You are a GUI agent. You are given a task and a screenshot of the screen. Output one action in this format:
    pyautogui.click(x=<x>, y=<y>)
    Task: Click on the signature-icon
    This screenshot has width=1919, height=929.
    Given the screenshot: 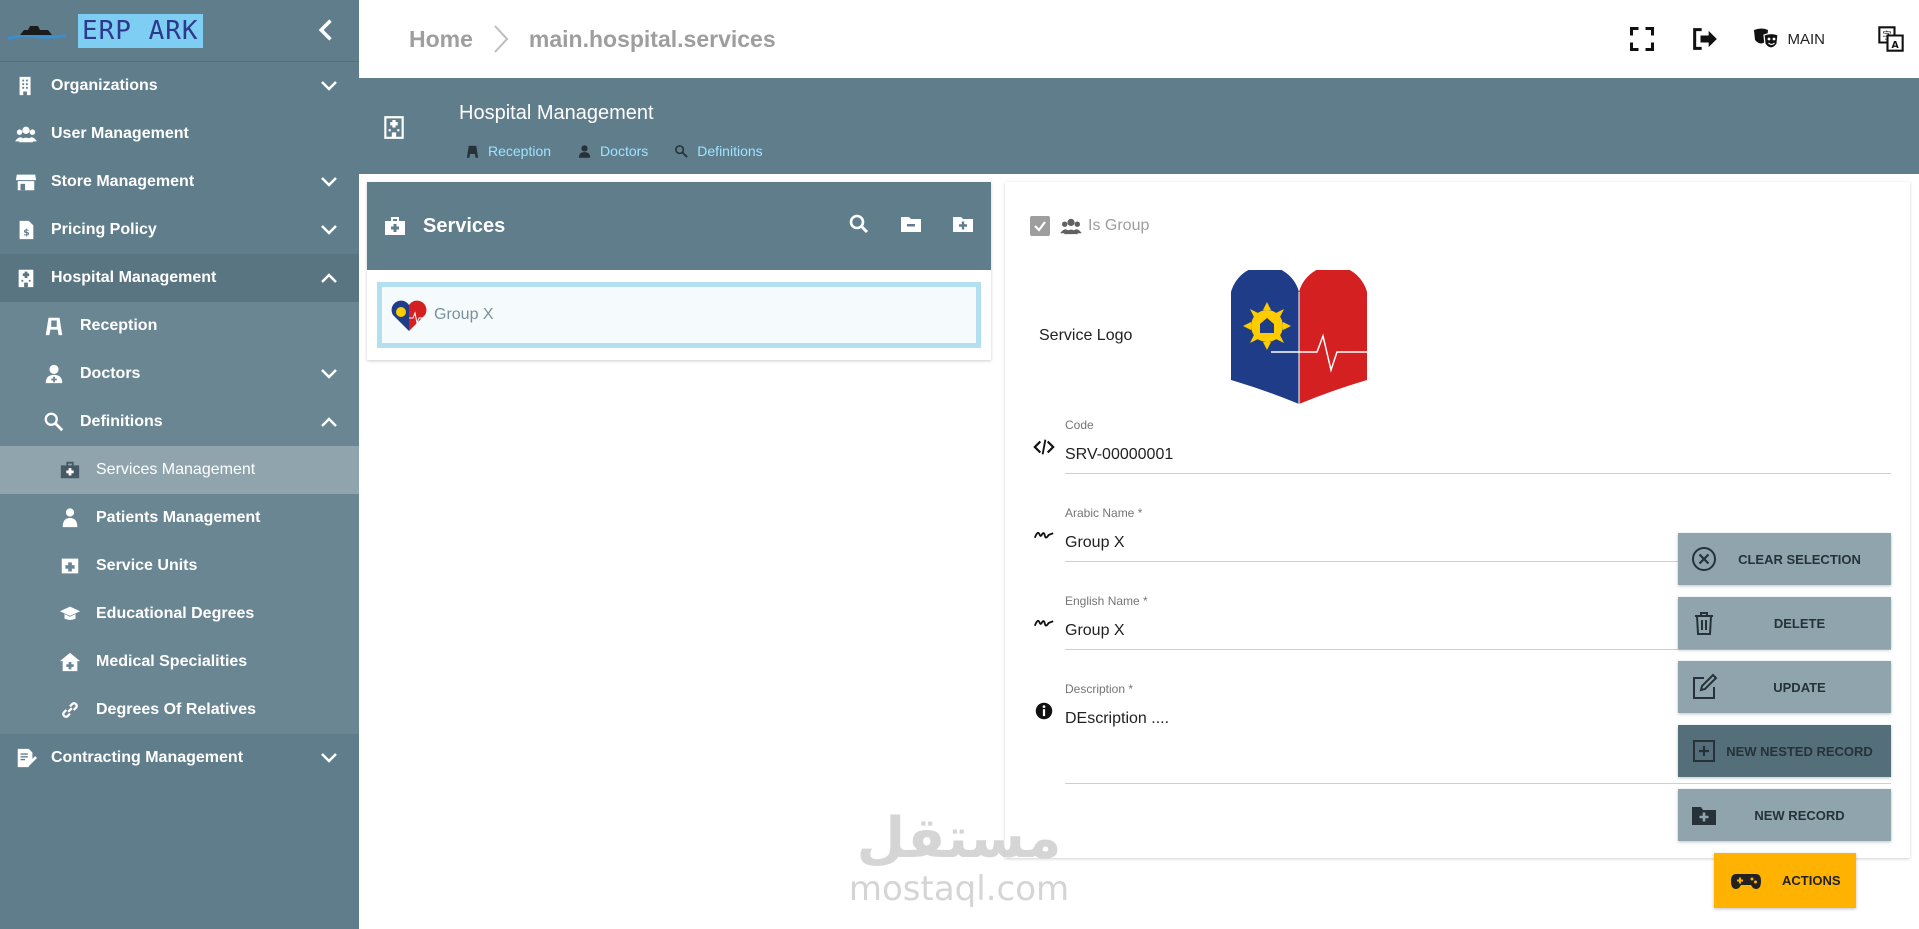 What is the action you would take?
    pyautogui.click(x=1043, y=623)
    